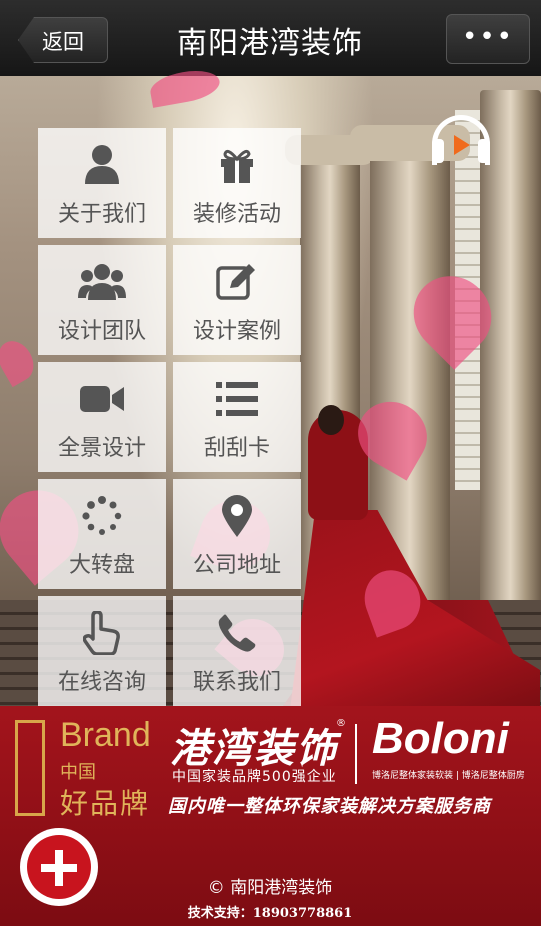  What do you see at coordinates (236, 331) in the screenshot?
I see `menu-tile-label: 设计案例` at bounding box center [236, 331].